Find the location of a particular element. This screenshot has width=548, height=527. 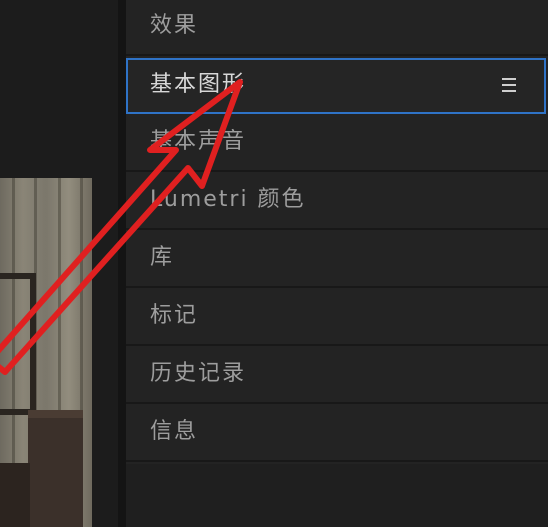

menu-item-markers: 标记 is located at coordinates (337, 318).